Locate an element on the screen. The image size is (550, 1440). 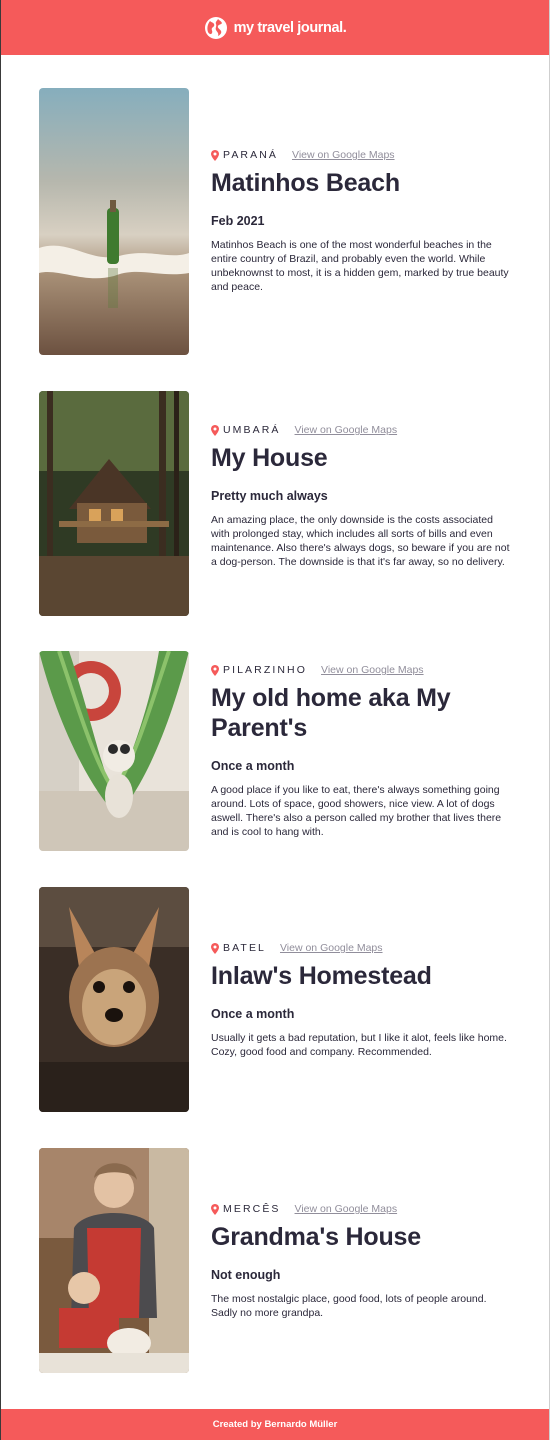
entry-title: My old home aka My Parent's is located at coordinates (331, 713).